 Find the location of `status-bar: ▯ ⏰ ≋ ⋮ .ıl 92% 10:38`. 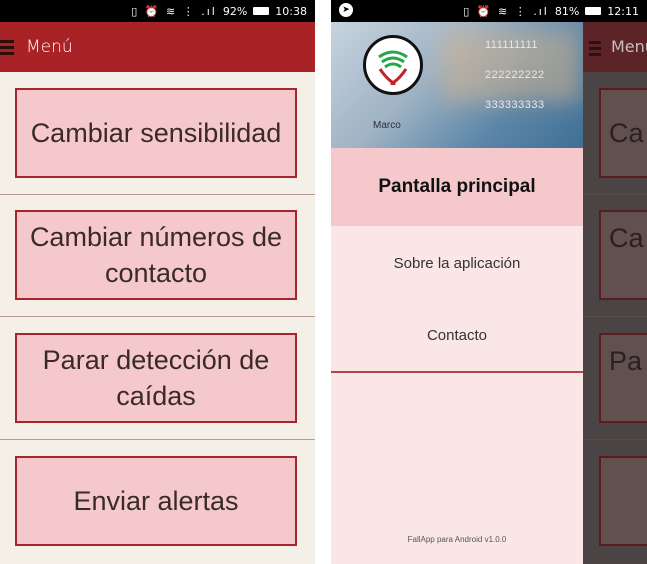

status-bar: ▯ ⏰ ≋ ⋮ .ıl 92% 10:38 is located at coordinates (157, 11).